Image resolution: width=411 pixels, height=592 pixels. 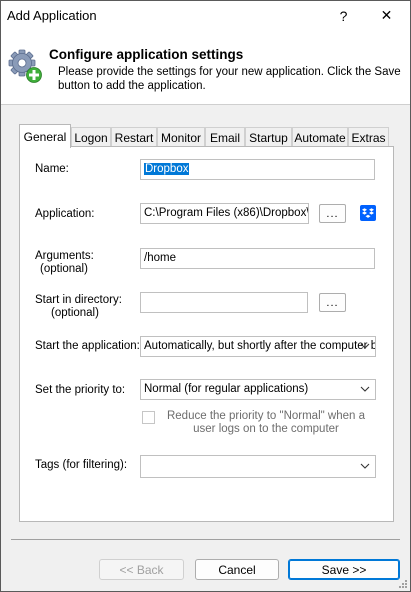 What do you see at coordinates (257, 169) in the screenshot?
I see `name-field: Dropbox` at bounding box center [257, 169].